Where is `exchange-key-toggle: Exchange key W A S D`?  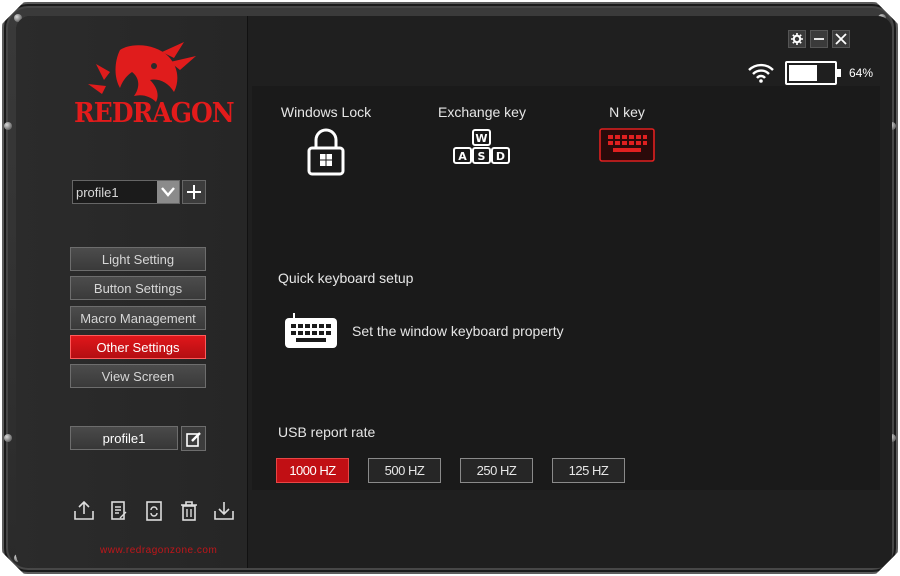
exchange-key-toggle: Exchange key W A S D is located at coordinates (482, 135).